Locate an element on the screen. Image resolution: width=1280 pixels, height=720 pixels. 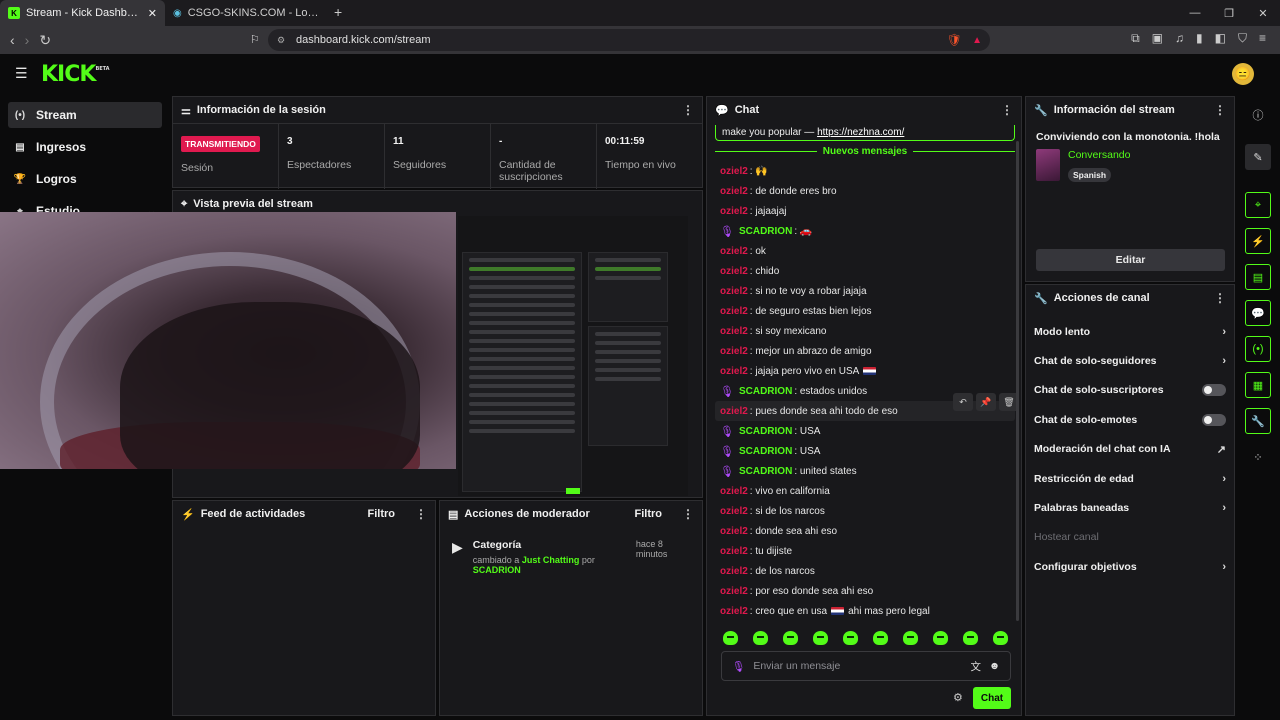
tab-csgo: ◉ CSGO-SKINS.COM - Los mejores cas is located at coordinates (247, 13).